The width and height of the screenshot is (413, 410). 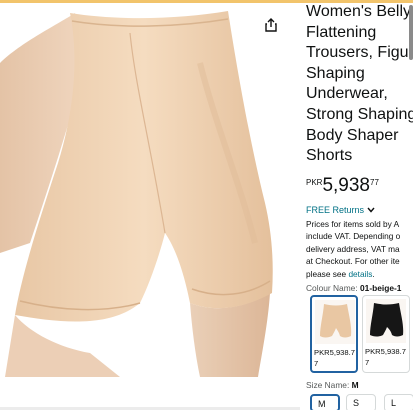 I want to click on share-icon, so click(x=271, y=25).